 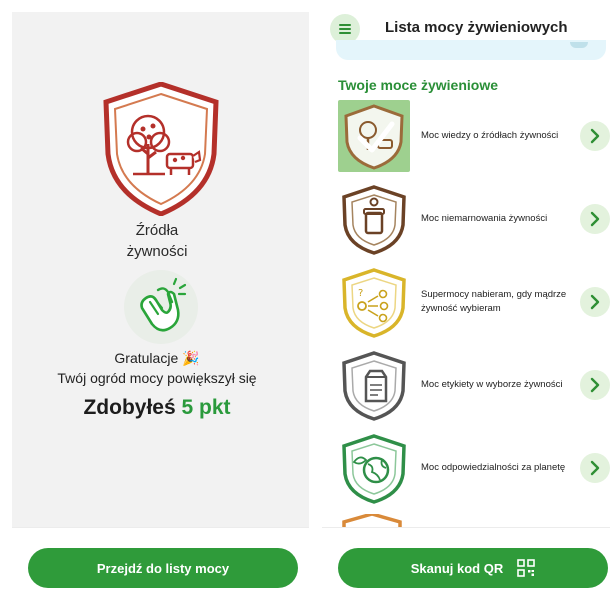 I want to click on qr-code-icon, so click(x=526, y=568).